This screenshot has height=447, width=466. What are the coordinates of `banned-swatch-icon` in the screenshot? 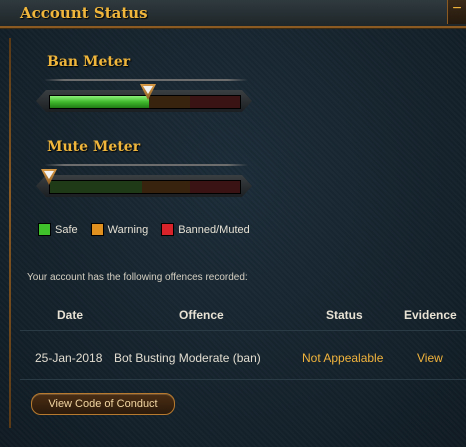 It's located at (168, 229).